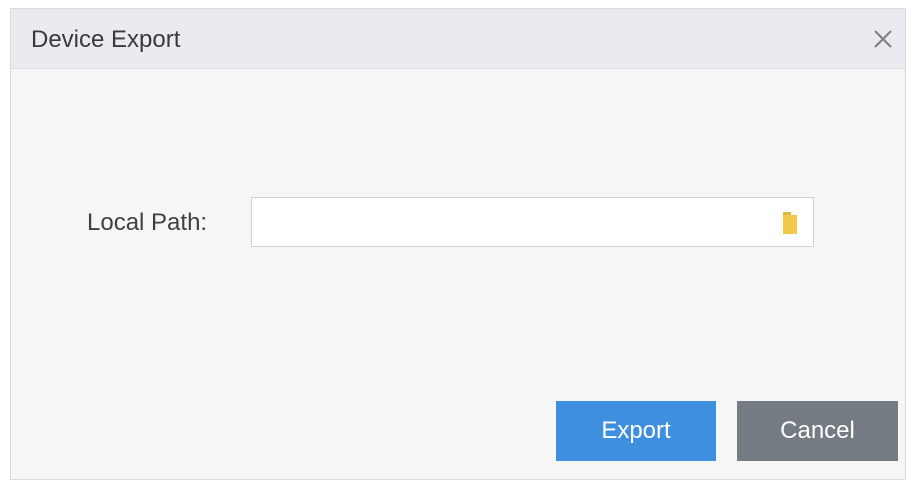 The height and width of the screenshot is (482, 908). Describe the element at coordinates (636, 431) in the screenshot. I see `export-button: Export` at that location.